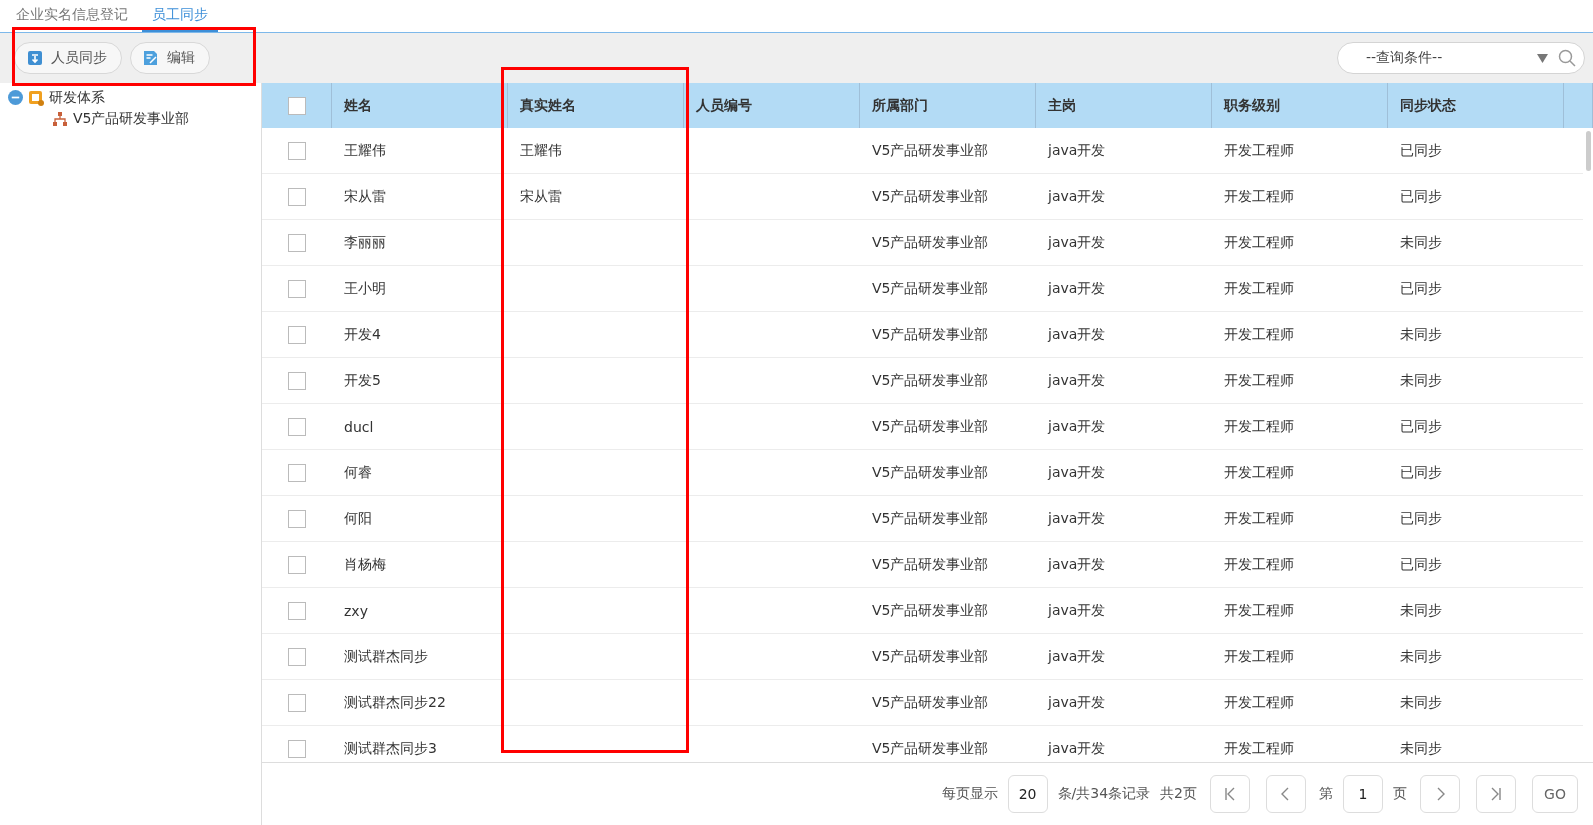  I want to click on last-page-button, so click(1496, 794).